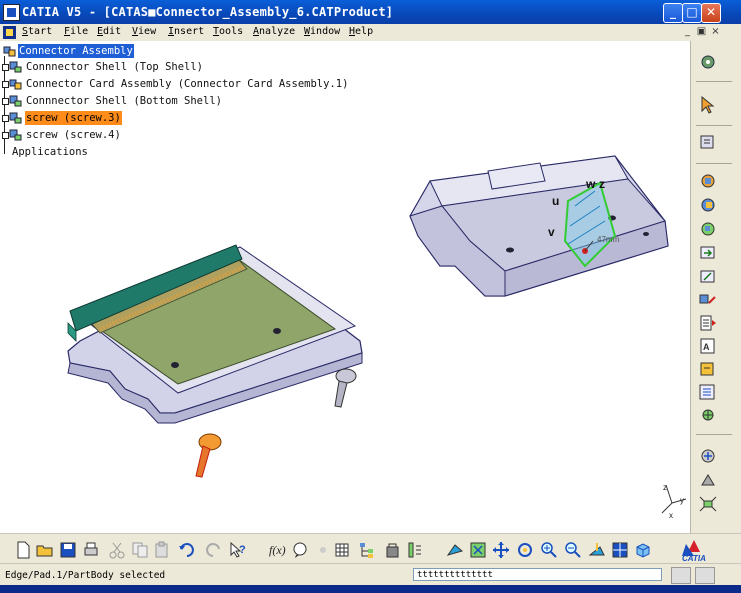 The width and height of the screenshot is (741, 593). What do you see at coordinates (708, 62) in the screenshot?
I see `product-structure-gear-icon` at bounding box center [708, 62].